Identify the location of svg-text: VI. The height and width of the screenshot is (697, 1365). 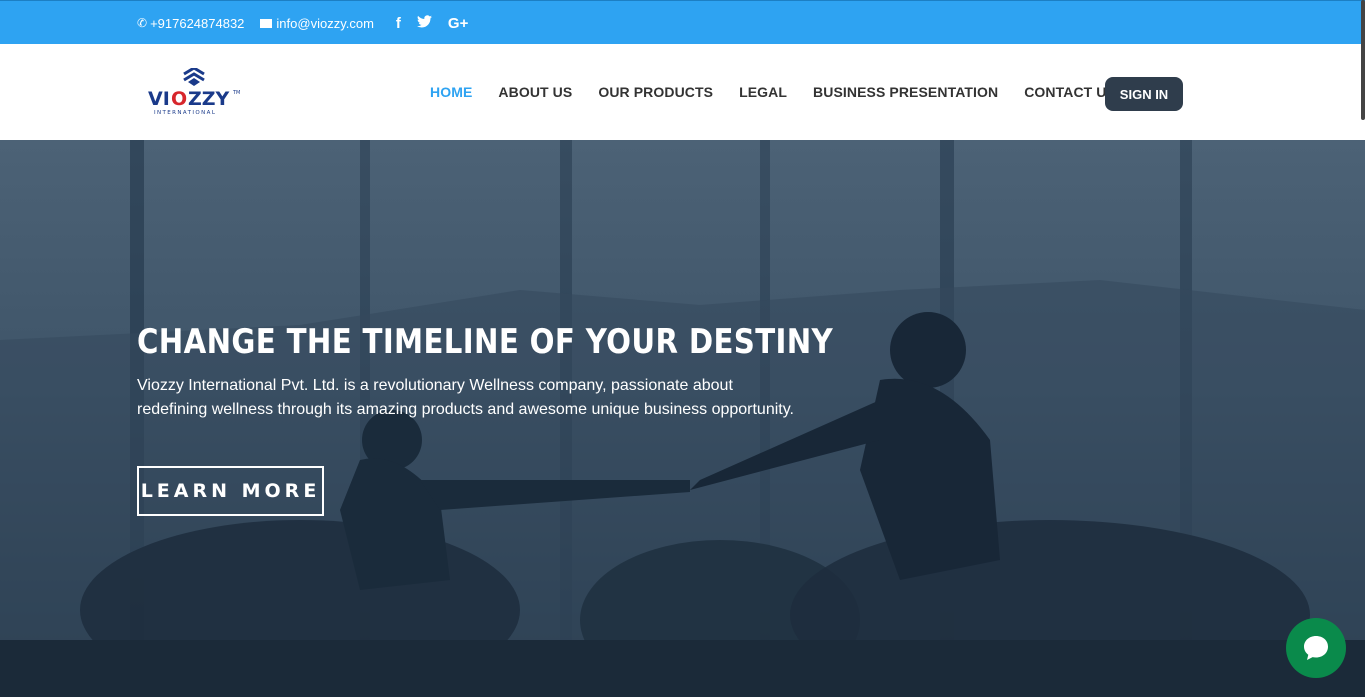
(159, 99).